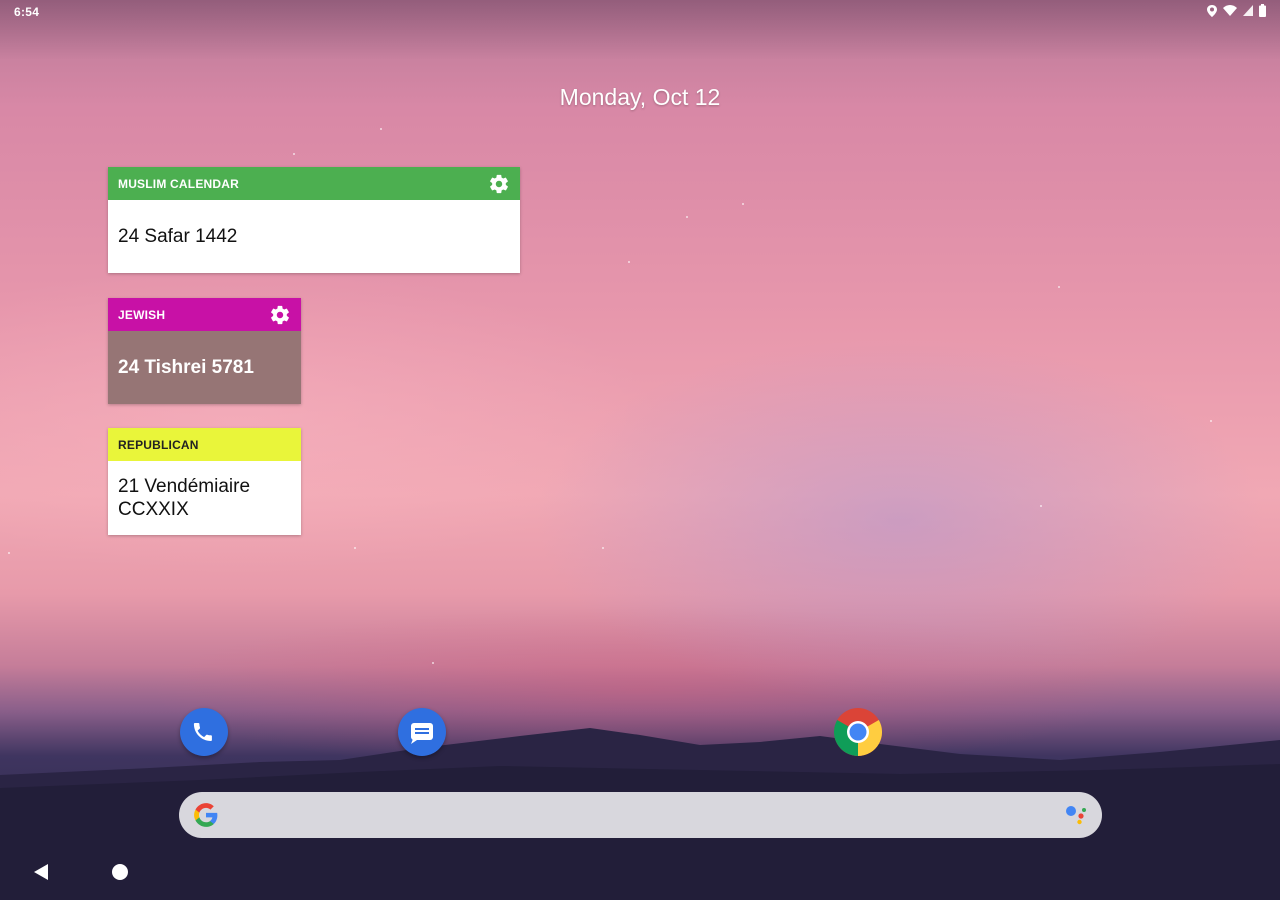 This screenshot has height=900, width=1280. I want to click on google-assistant-icon, so click(1076, 815).